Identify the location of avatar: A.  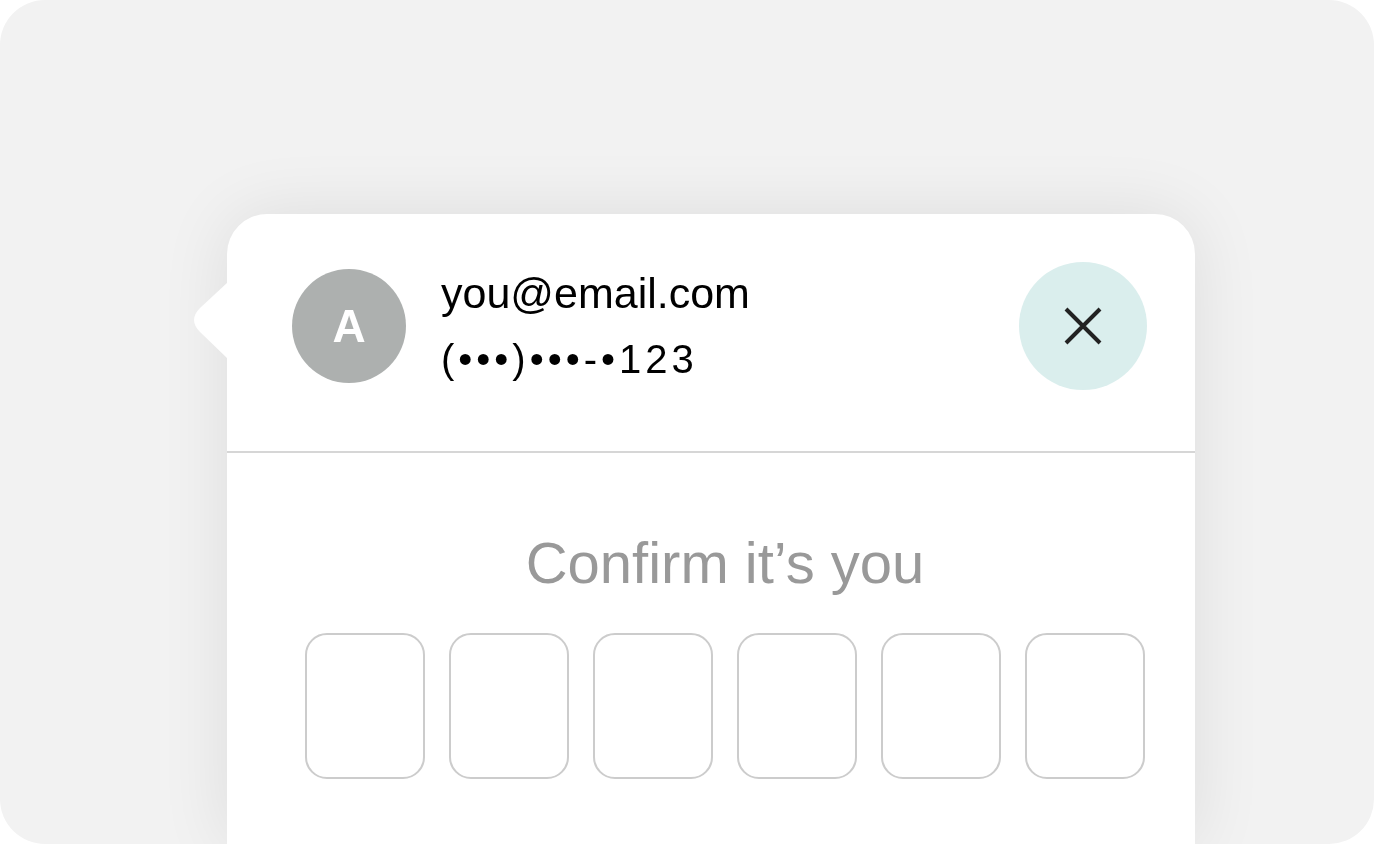
(349, 326).